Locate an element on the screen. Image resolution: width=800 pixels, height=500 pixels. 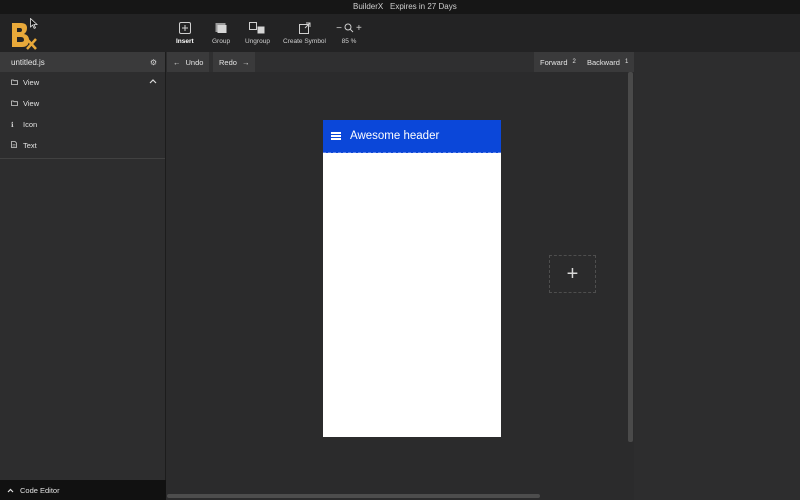
gear-icon: ⚙ is located at coordinates (153, 62).